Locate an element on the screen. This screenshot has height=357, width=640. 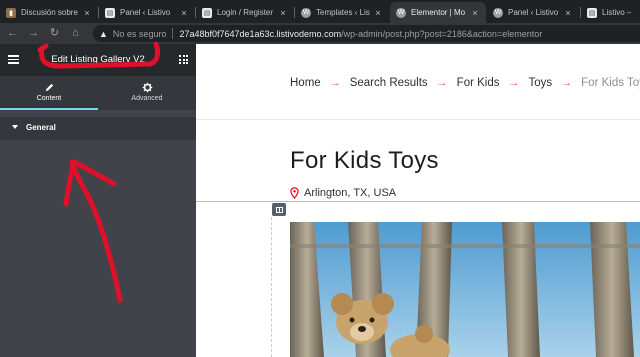
browser-tab: W Templates ‹ Listivo × is located at coordinates (342, 12).